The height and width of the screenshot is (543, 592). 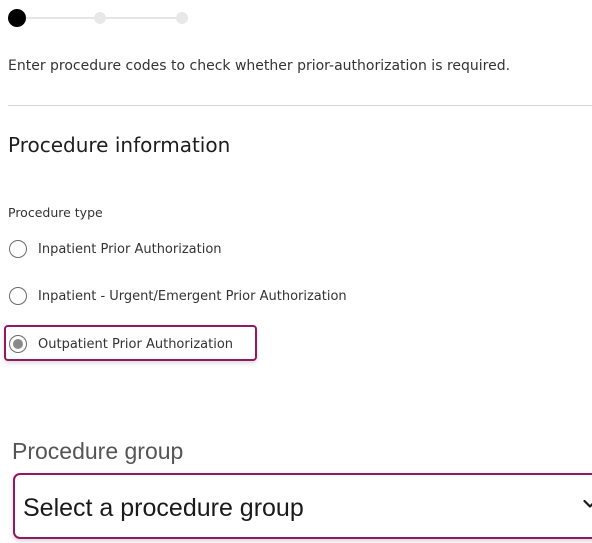 I want to click on progress-stepper, so click(x=100, y=18).